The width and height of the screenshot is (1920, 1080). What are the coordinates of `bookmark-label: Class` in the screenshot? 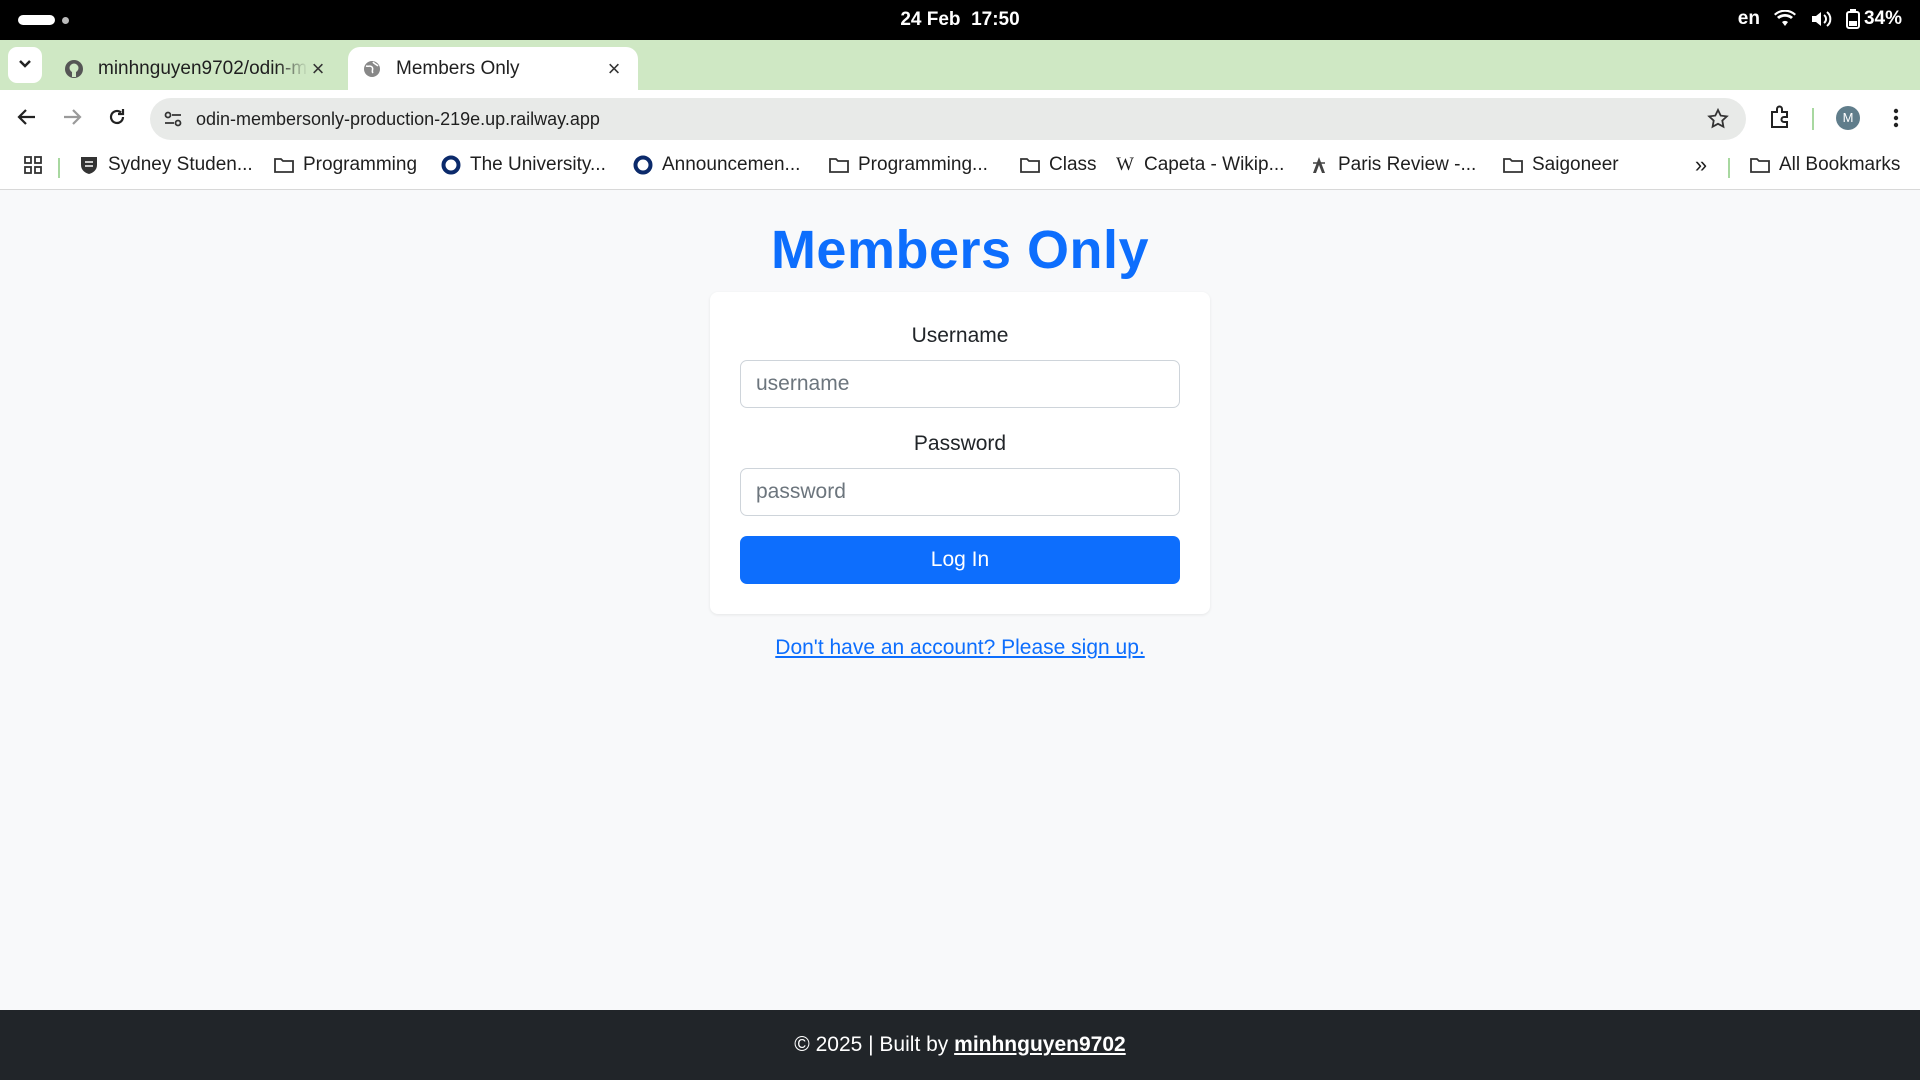 It's located at (1073, 164).